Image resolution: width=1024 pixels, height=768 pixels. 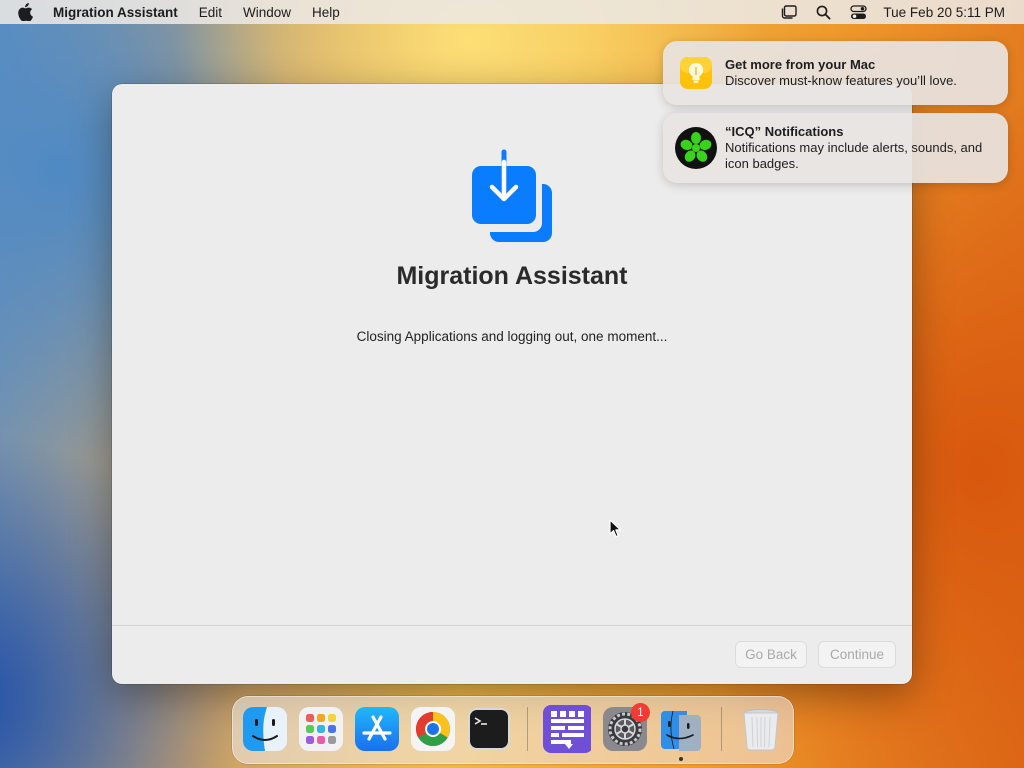 What do you see at coordinates (696, 73) in the screenshot?
I see `tips-lightbulb-icon` at bounding box center [696, 73].